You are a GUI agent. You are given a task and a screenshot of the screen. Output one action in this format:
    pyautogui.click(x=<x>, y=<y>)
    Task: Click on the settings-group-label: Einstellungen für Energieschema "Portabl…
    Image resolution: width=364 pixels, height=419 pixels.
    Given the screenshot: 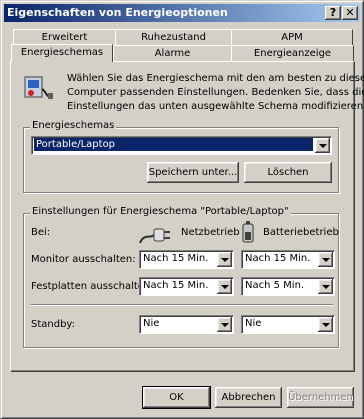 What is the action you would take?
    pyautogui.click(x=160, y=211)
    